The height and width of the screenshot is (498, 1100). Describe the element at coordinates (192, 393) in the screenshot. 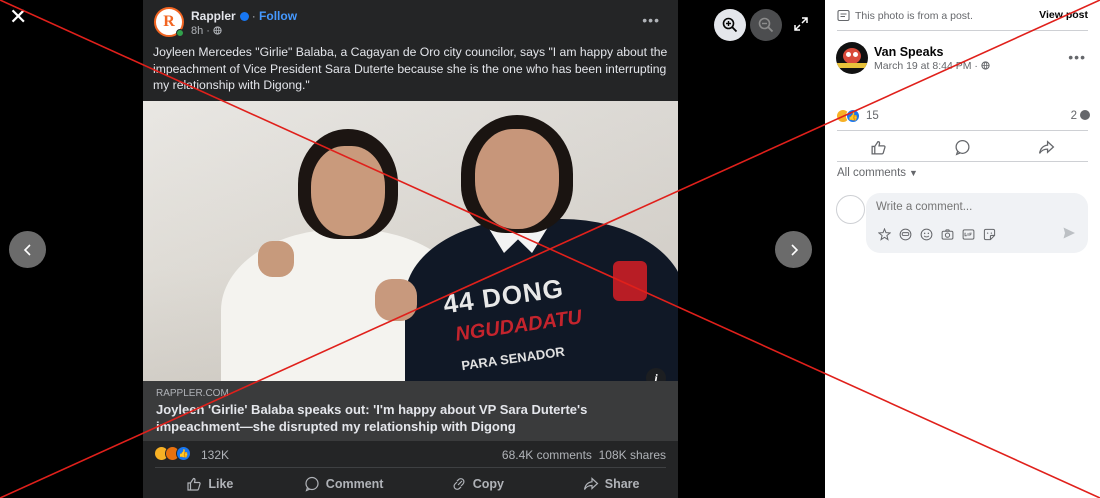

I see `link-domain: RAPPLER.COM` at that location.